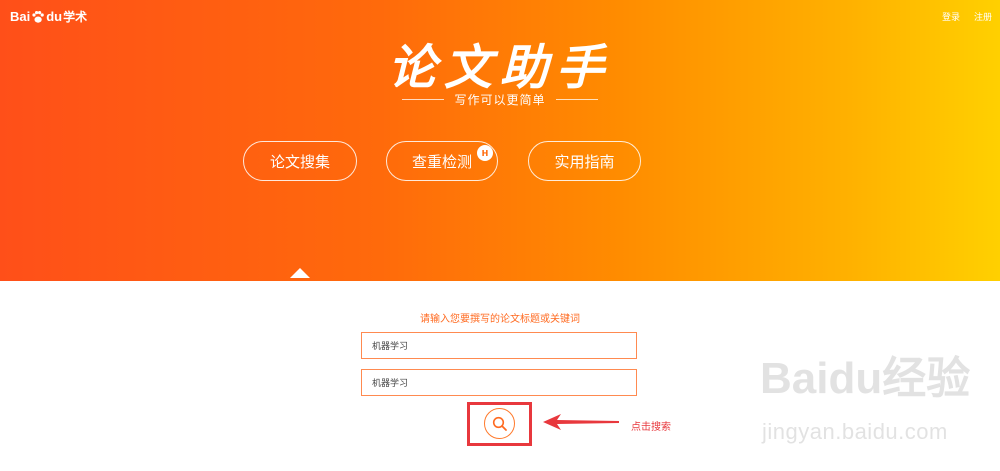 This screenshot has height=471, width=1000. Describe the element at coordinates (967, 16) in the screenshot. I see `top-nav: 登录 注册` at that location.